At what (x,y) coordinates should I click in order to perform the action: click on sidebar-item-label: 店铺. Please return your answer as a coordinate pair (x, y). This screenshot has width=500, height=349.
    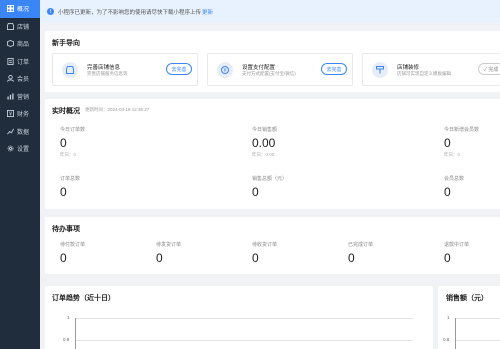
    Looking at the image, I should click on (23, 27).